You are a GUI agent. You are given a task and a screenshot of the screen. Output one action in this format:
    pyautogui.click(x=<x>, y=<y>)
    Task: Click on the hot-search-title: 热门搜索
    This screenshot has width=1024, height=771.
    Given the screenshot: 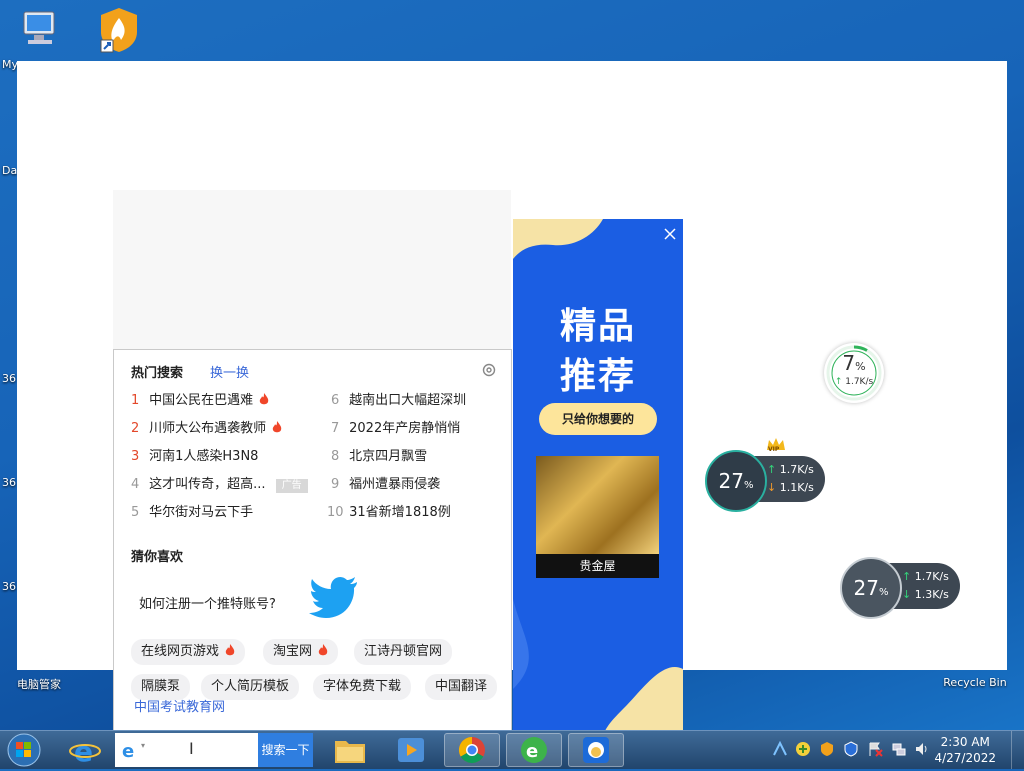 What is the action you would take?
    pyautogui.click(x=157, y=373)
    